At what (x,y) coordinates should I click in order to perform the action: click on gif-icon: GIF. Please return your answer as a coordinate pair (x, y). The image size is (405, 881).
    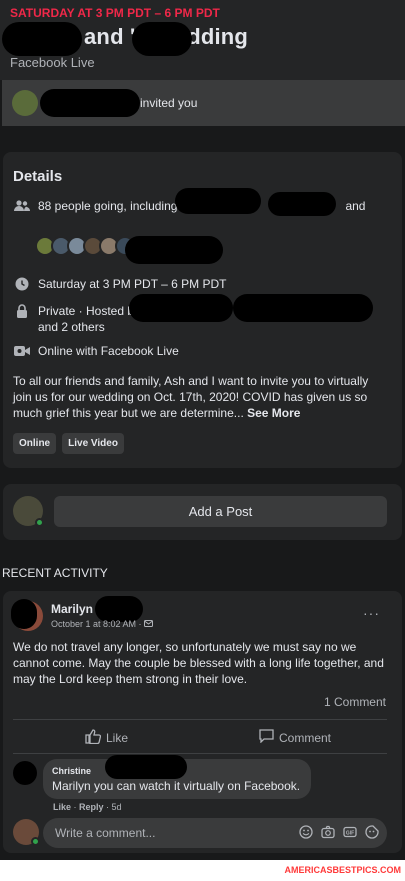
    Looking at the image, I should click on (350, 833).